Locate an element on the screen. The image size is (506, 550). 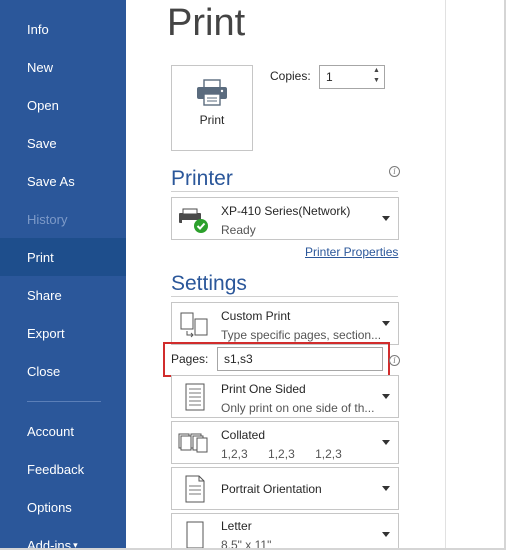
sidebar-divider is located at coordinates (64, 401).